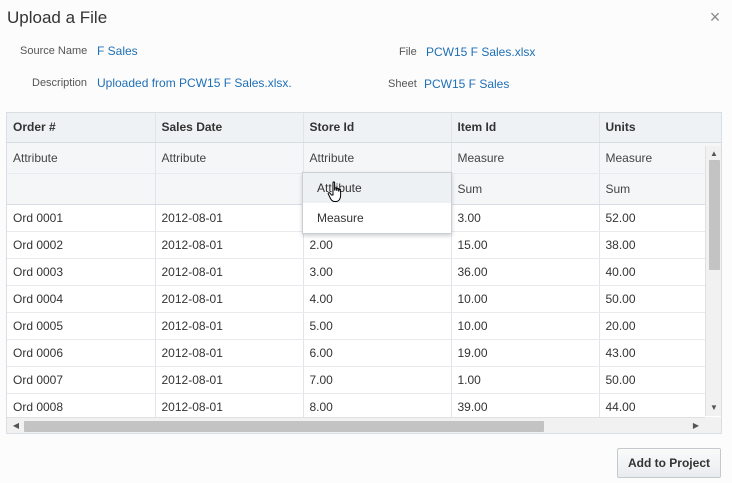 The width and height of the screenshot is (732, 483). I want to click on table-row: Ord 0004 2012-08-01 4.00 10.00 50.00, so click(364, 299).